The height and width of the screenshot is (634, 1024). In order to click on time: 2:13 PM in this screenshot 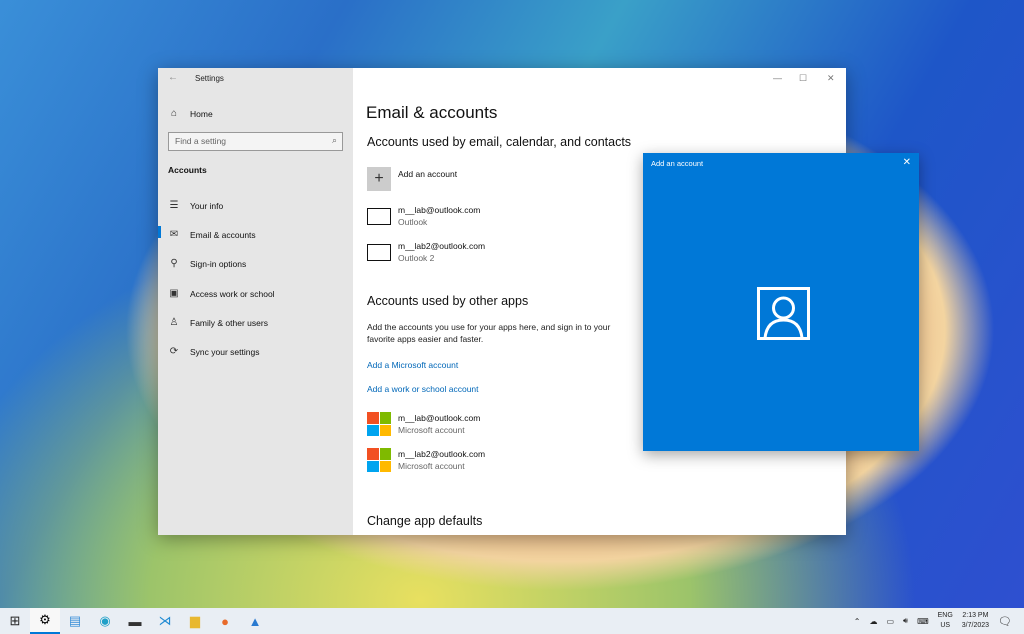, I will do `click(975, 615)`.